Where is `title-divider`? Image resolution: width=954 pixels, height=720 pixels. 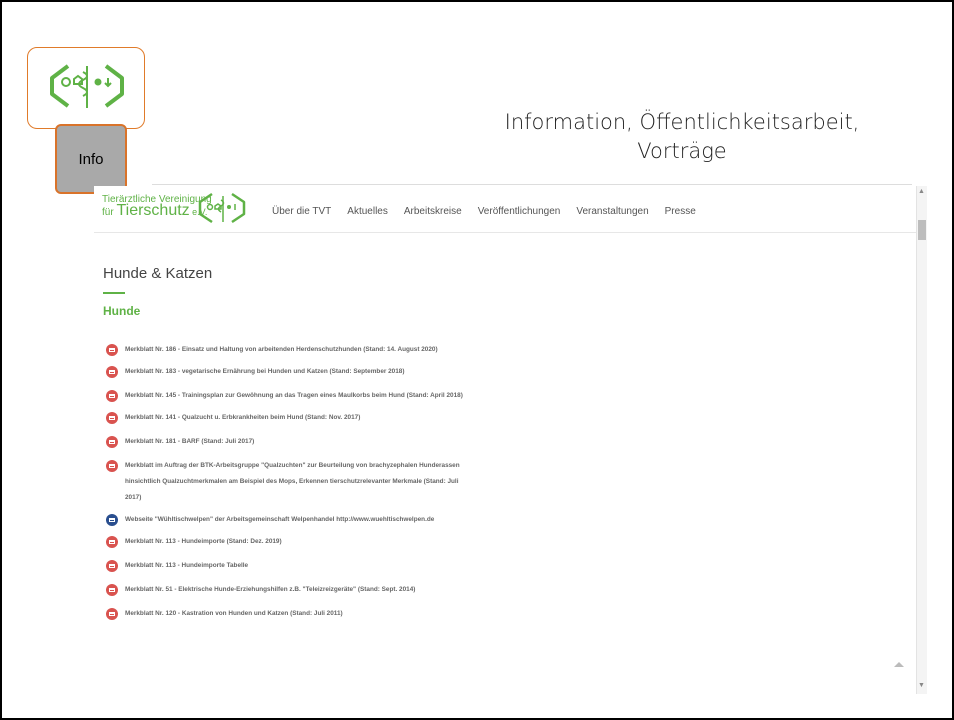
title-divider is located at coordinates (532, 184).